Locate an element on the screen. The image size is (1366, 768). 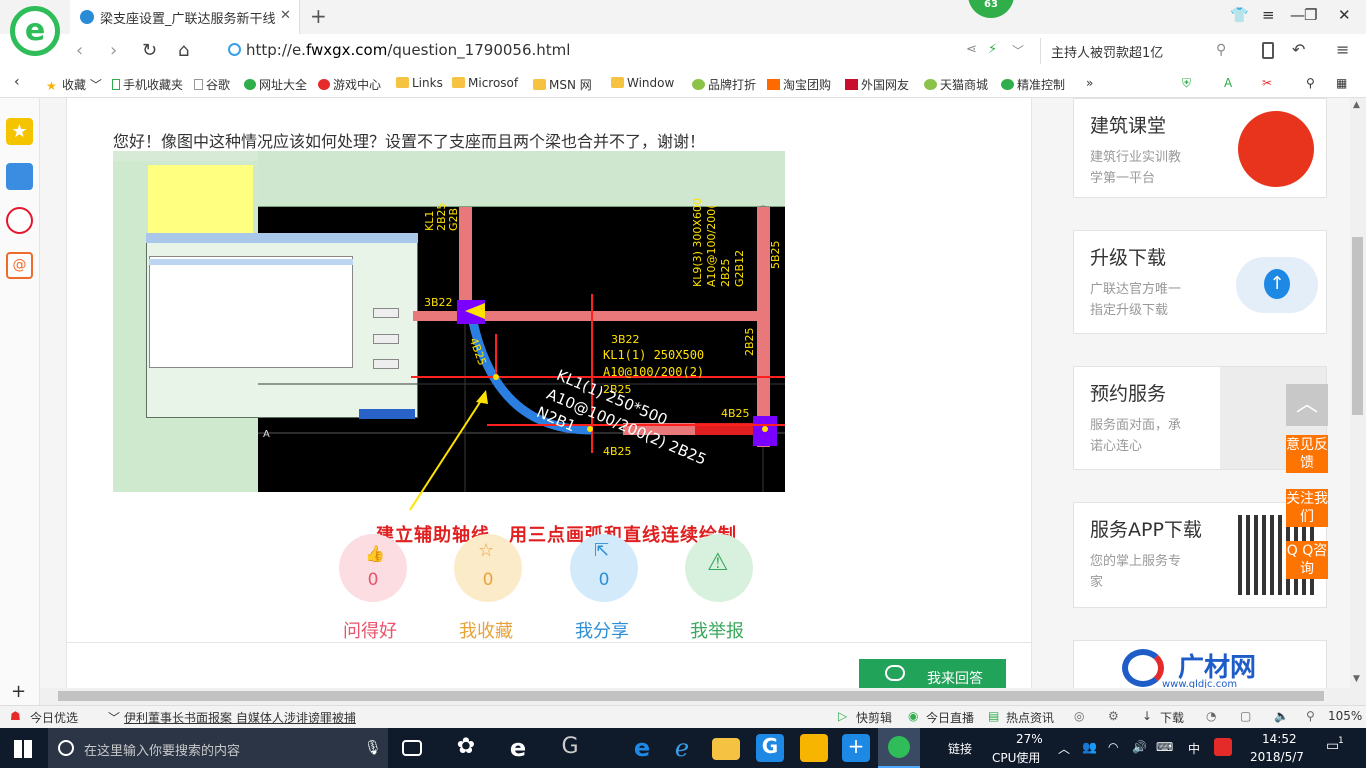
task-view-icon is located at coordinates (412, 748).